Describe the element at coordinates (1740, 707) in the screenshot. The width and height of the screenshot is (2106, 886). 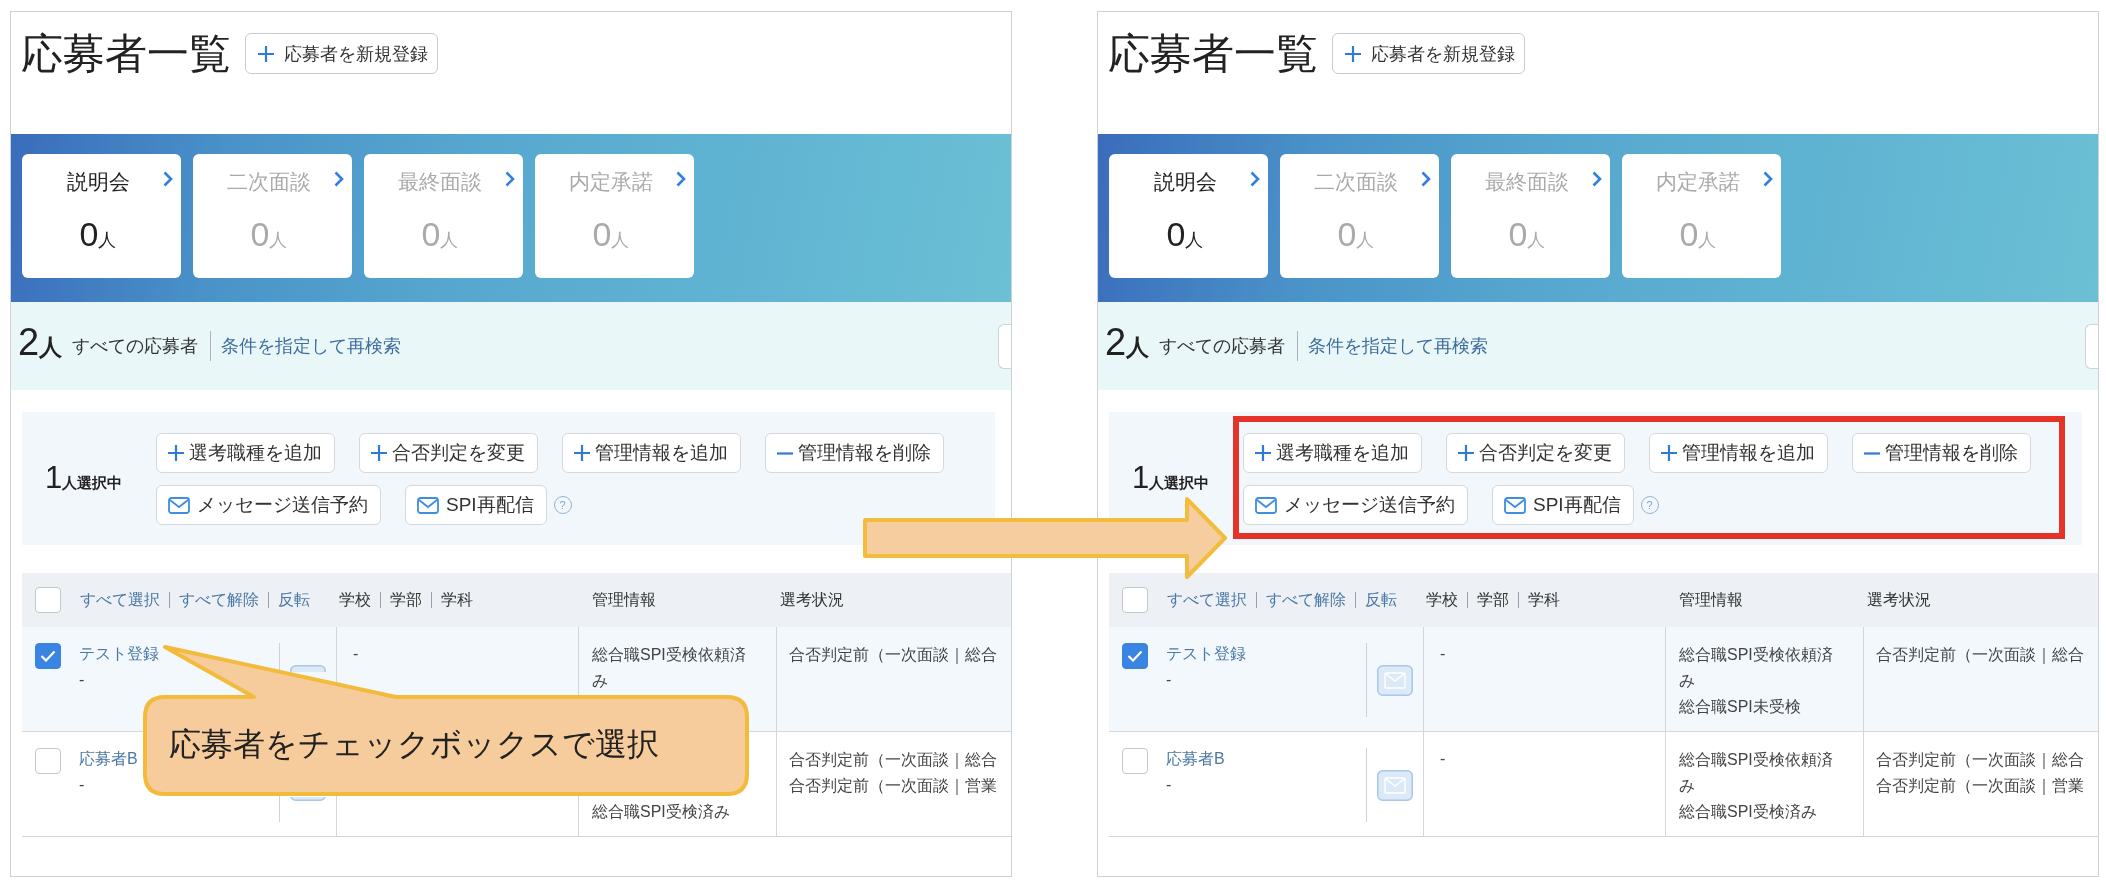
I see `cell-text: 総合職SPI未受検` at that location.